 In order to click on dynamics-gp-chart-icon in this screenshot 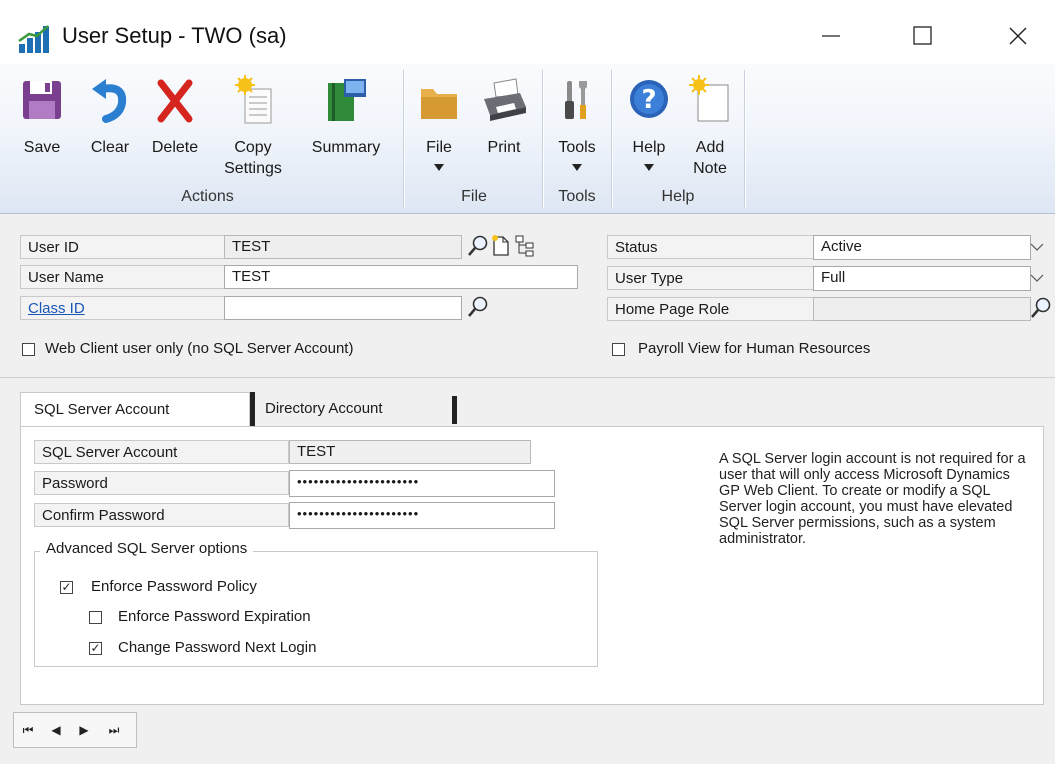, I will do `click(34, 39)`.